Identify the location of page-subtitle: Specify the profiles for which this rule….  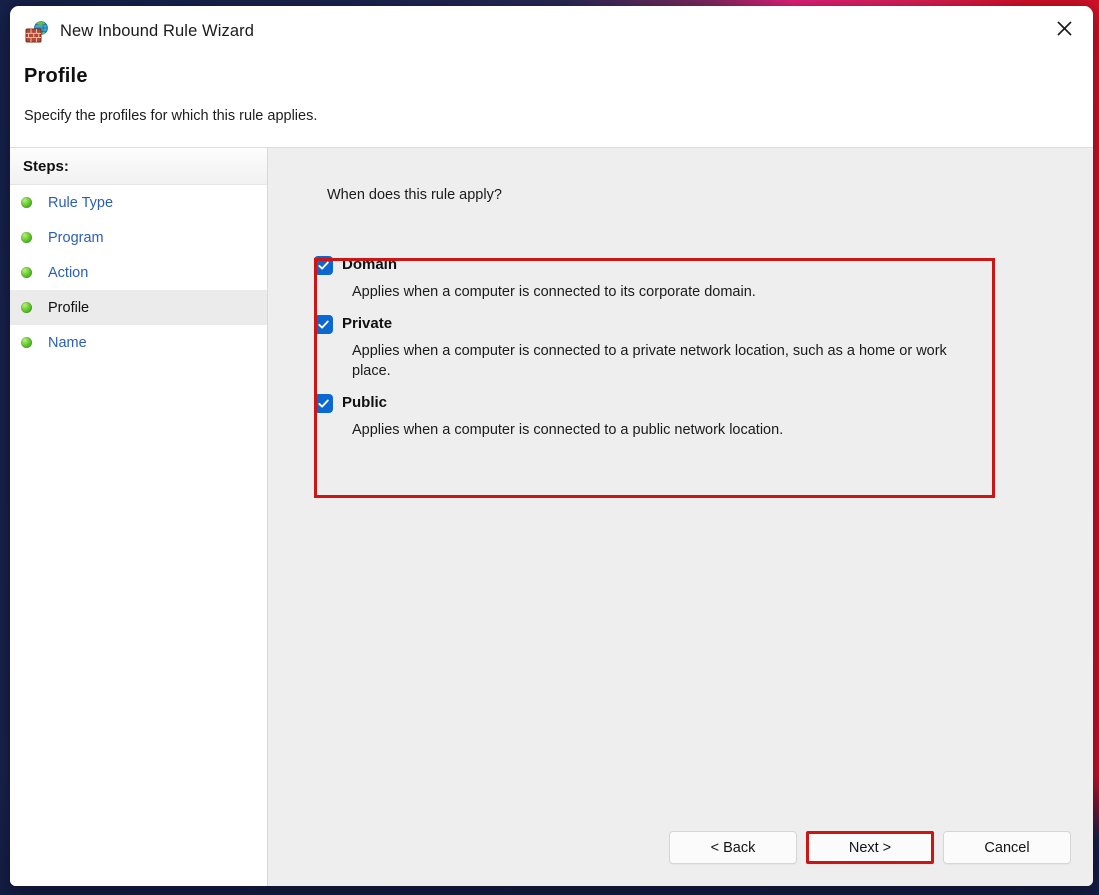
(171, 116).